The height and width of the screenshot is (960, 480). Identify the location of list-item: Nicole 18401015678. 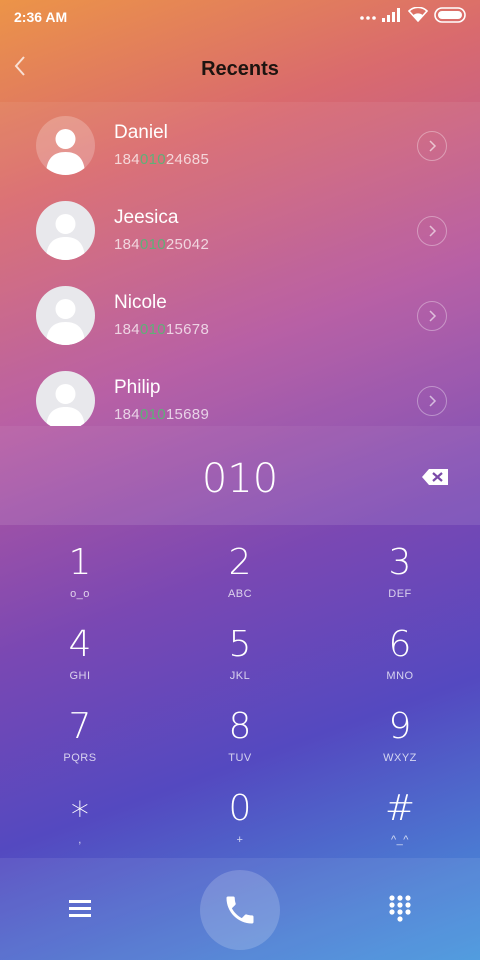
(240, 314).